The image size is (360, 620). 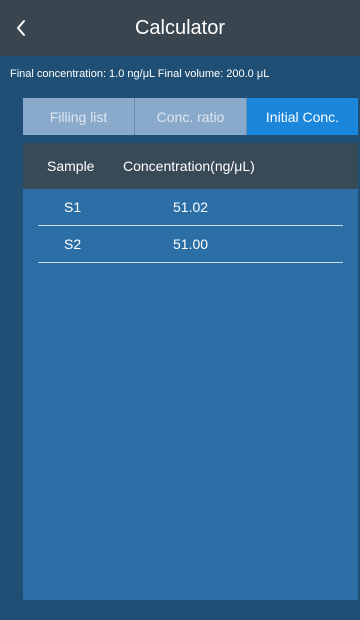 I want to click on table-row: S1 51.02, so click(x=190, y=207).